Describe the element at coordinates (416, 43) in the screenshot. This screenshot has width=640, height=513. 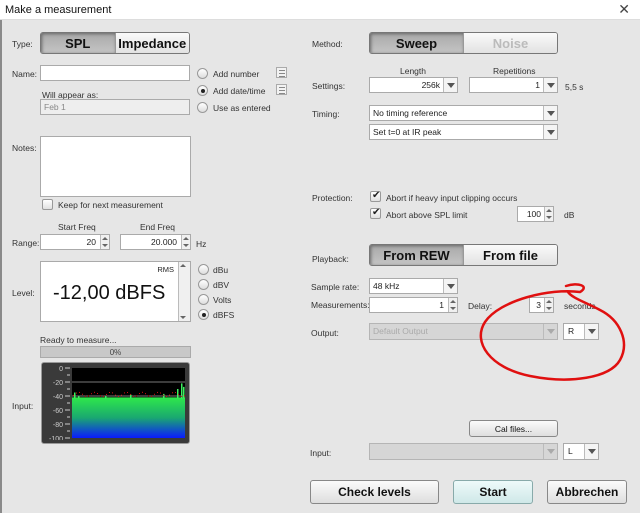
I see `method-sweep-button: Sweep` at that location.